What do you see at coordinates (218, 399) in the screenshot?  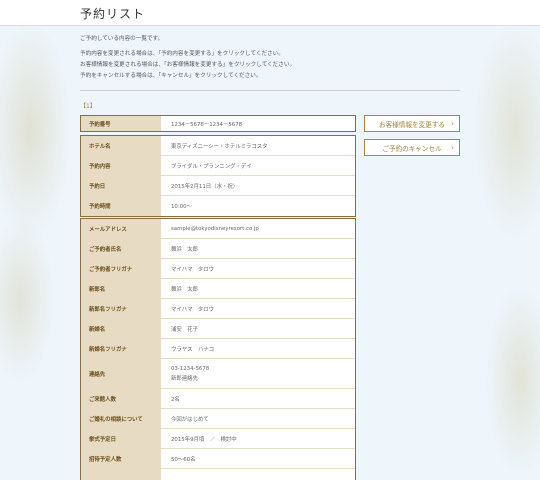 I see `table-row: ご来館人数 2名` at bounding box center [218, 399].